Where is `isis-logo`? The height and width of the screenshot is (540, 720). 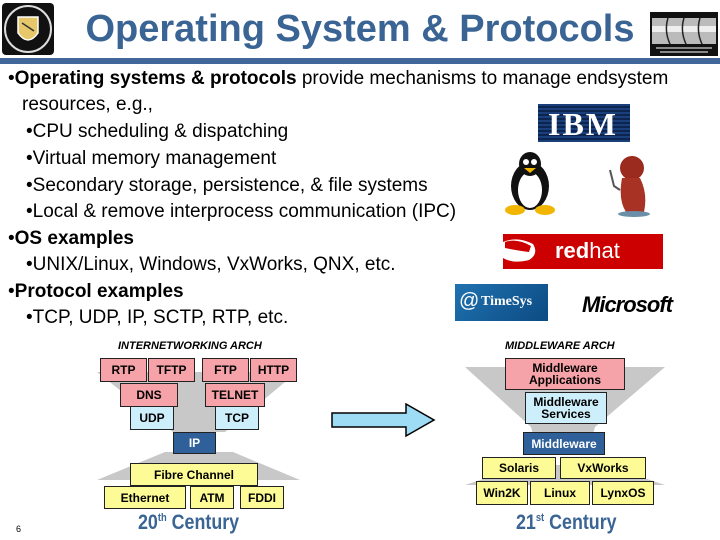 isis-logo is located at coordinates (684, 34).